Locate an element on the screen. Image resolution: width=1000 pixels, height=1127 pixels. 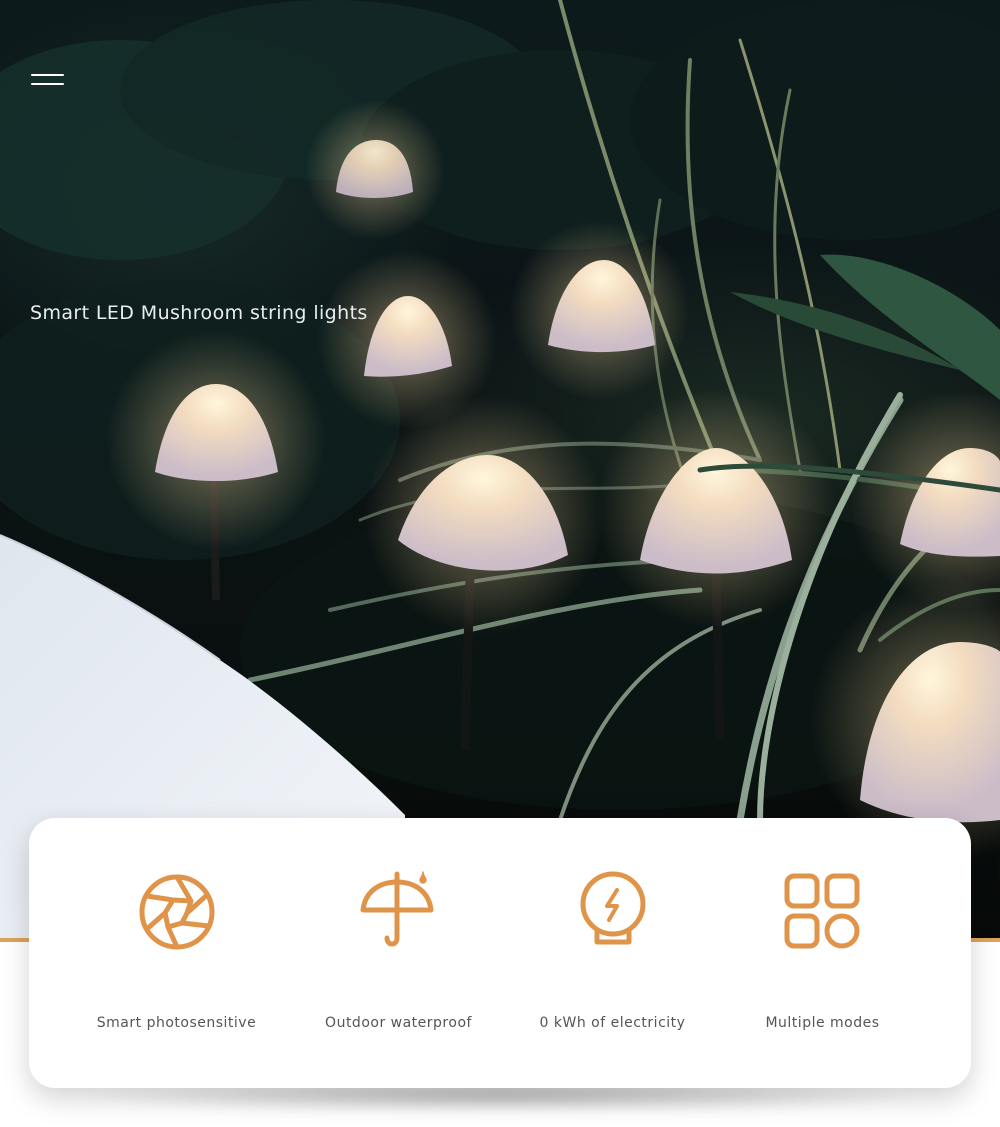
feature-label: Multiple modes is located at coordinates (822, 1023).